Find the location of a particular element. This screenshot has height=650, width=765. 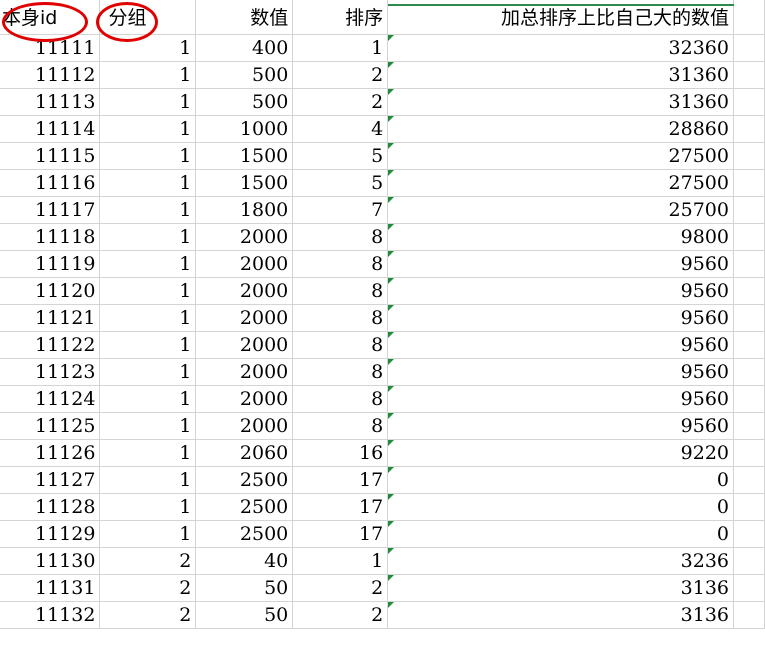

sum-cell: 27500 is located at coordinates (560, 183).